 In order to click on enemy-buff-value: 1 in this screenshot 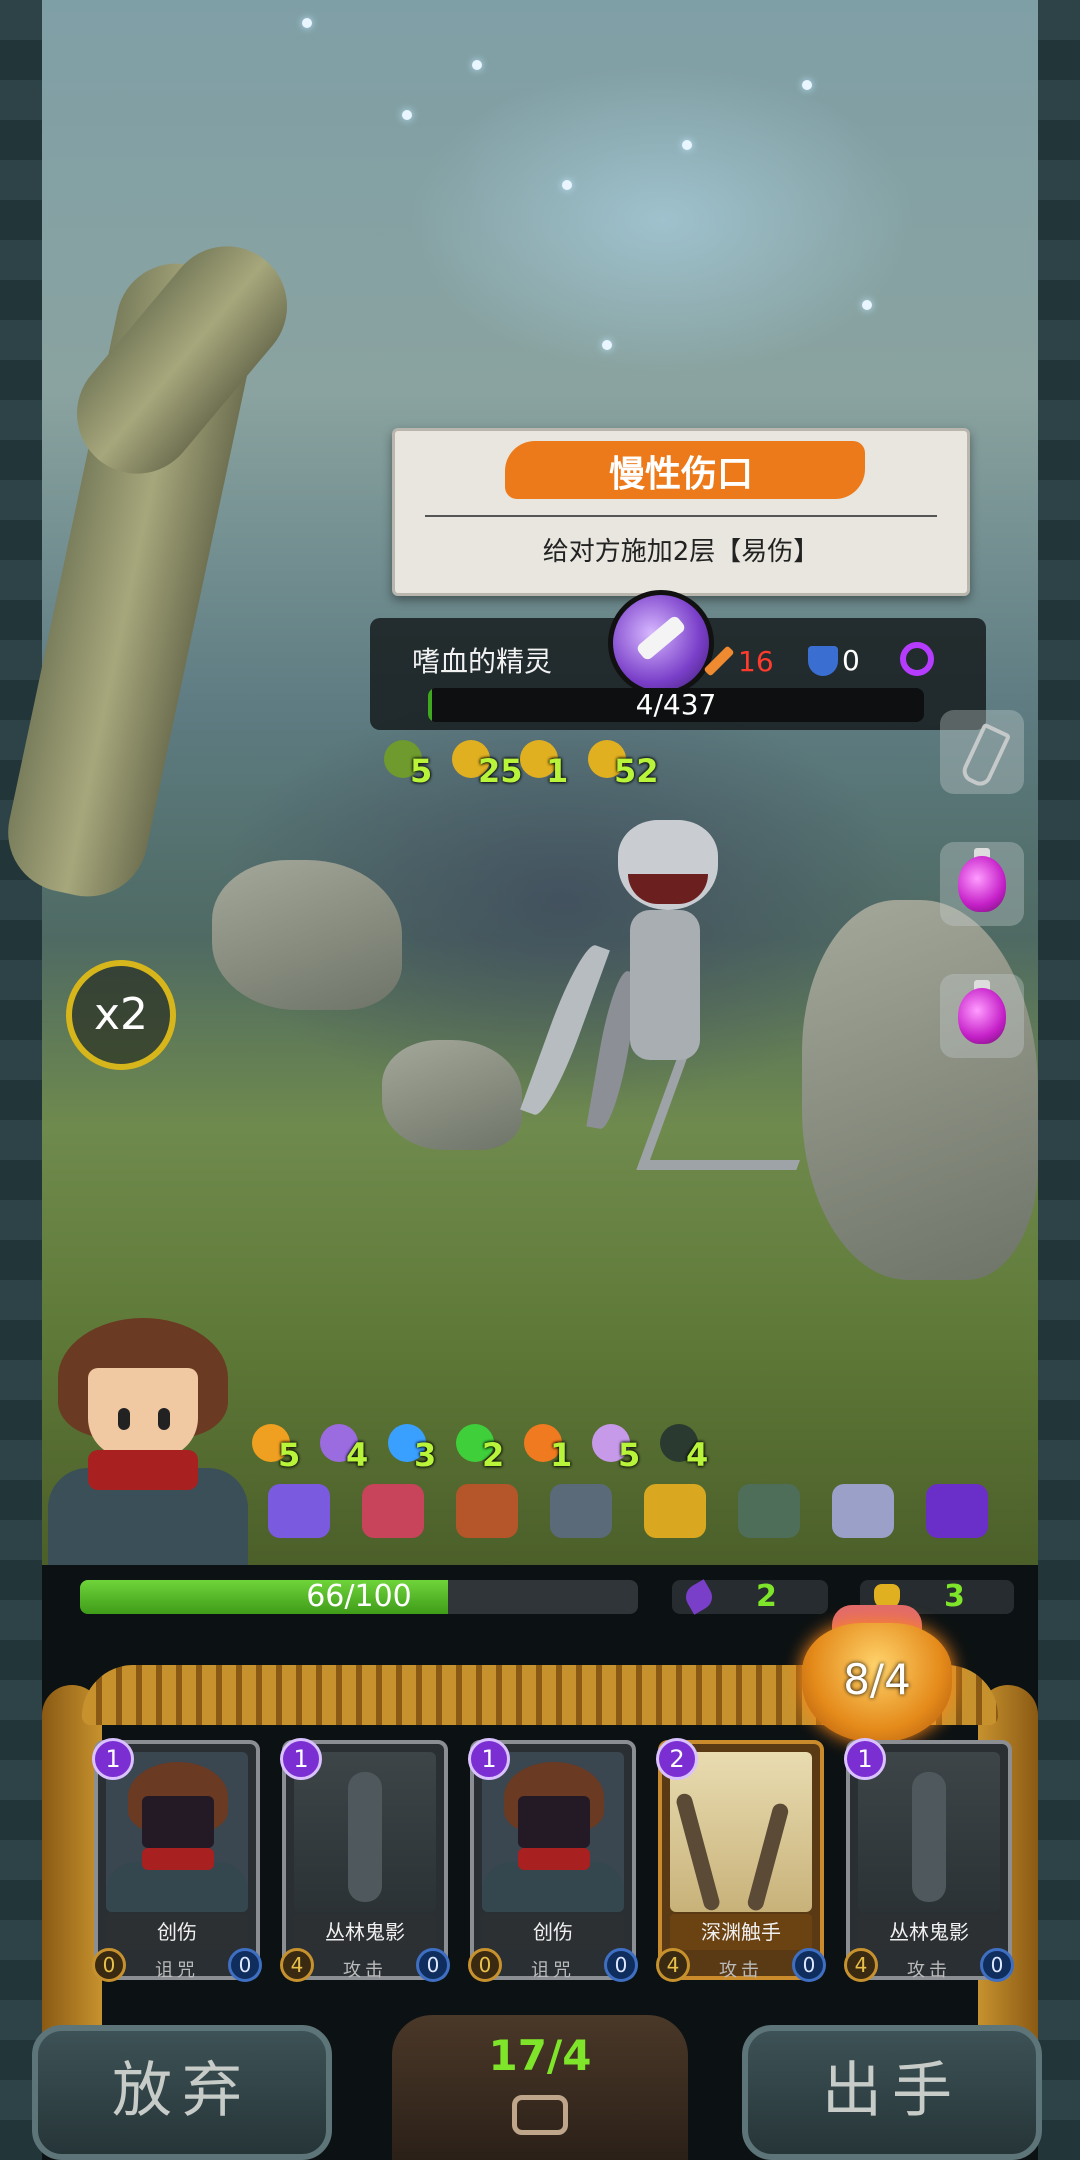, I will do `click(557, 771)`.